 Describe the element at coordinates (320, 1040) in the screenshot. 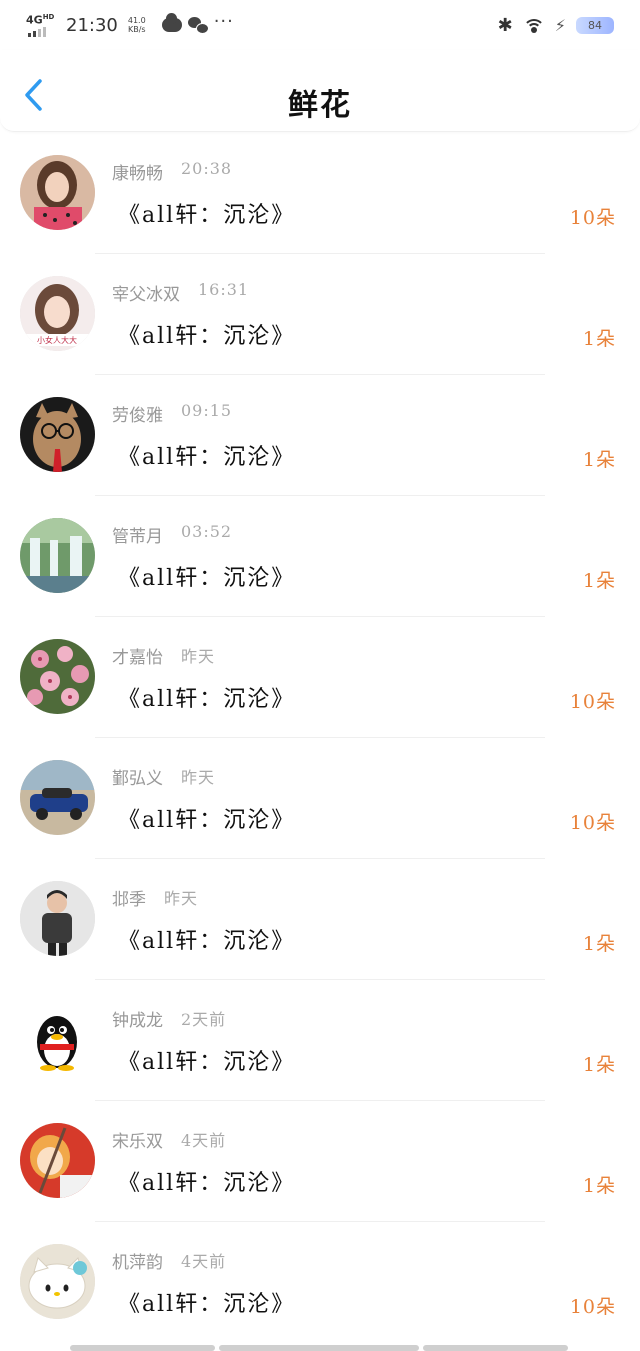

I see `list-item: 钟成龙 2天前 《all轩：沉沦》 1朵` at that location.